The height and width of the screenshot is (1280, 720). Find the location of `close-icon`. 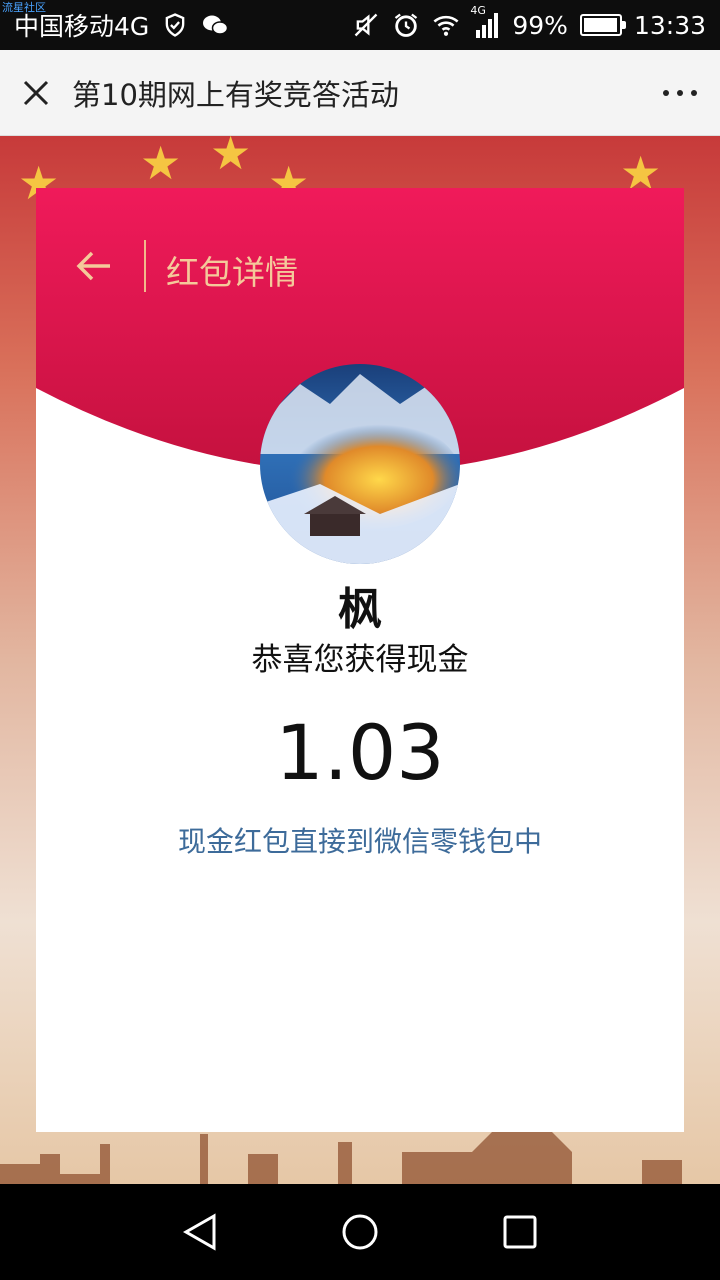

close-icon is located at coordinates (36, 92).